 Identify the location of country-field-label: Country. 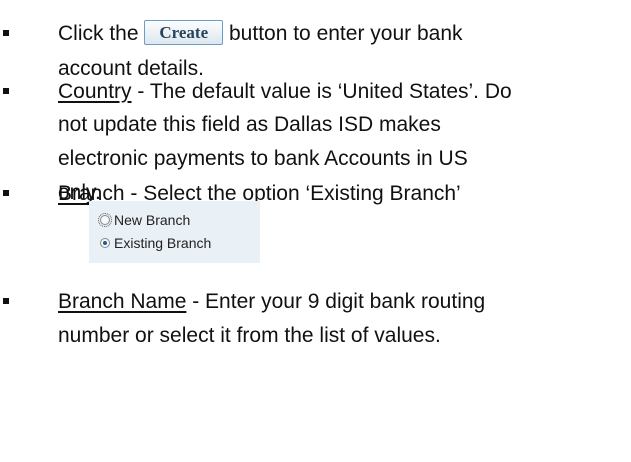
(95, 91).